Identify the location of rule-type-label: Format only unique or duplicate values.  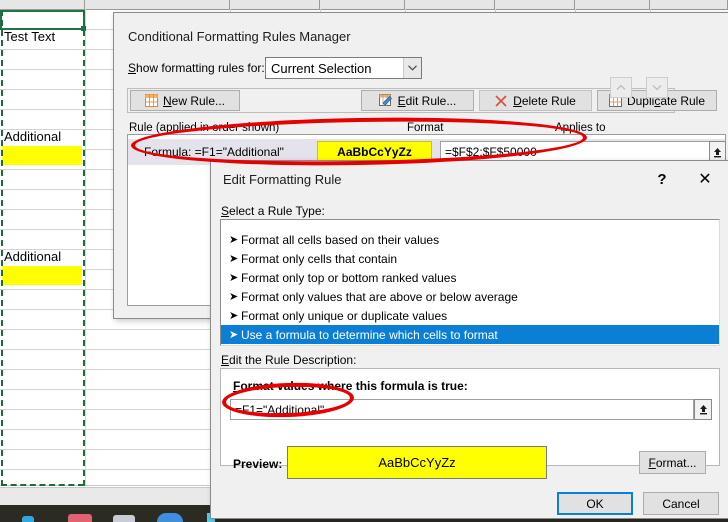
(344, 315).